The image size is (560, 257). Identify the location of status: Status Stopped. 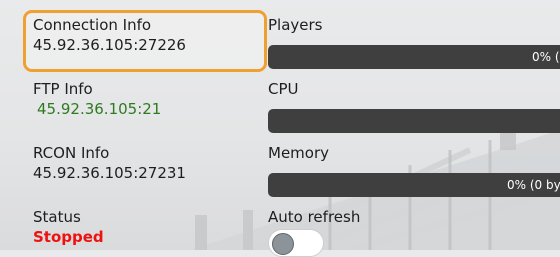
(68, 227).